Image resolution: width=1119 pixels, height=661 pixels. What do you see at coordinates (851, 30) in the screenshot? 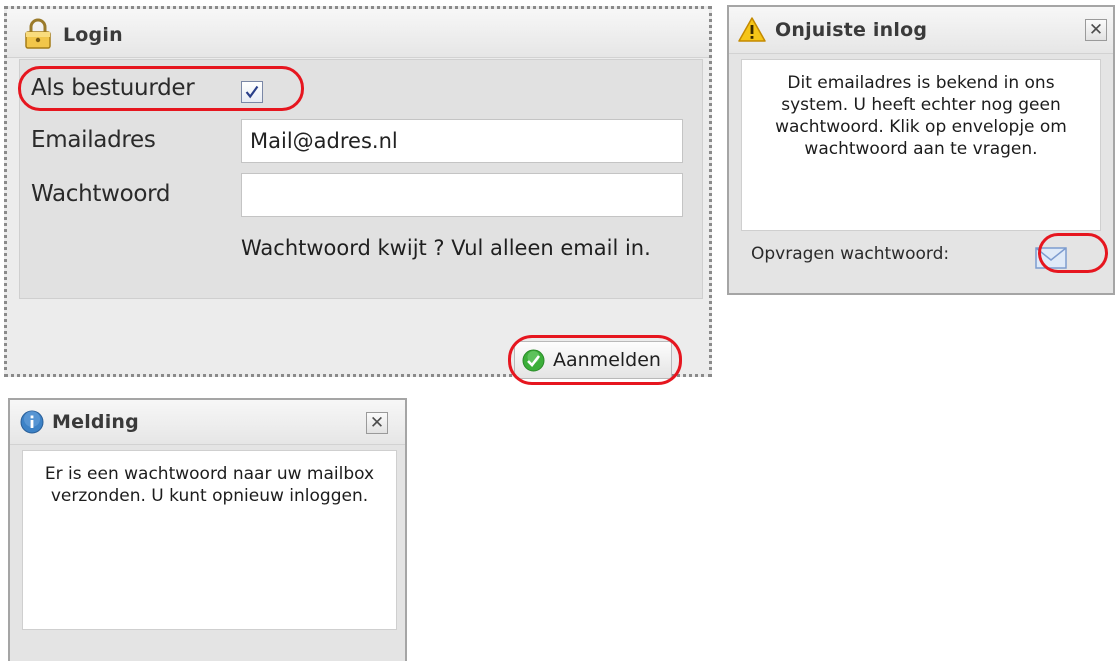
I see `wrong-login-title: Onjuiste inlog` at bounding box center [851, 30].